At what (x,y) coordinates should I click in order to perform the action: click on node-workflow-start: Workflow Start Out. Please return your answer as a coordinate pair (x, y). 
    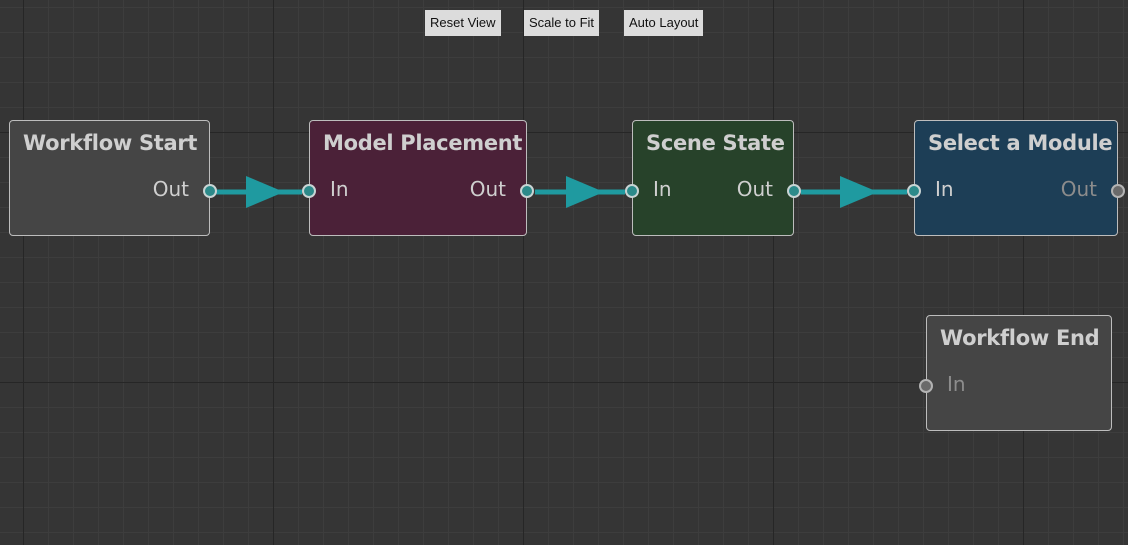
    Looking at the image, I should click on (113, 178).